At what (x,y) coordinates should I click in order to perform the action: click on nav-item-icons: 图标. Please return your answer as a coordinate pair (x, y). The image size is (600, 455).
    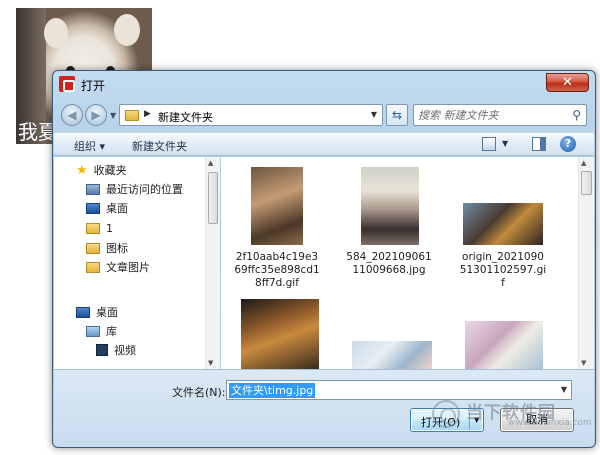
    Looking at the image, I should click on (107, 248).